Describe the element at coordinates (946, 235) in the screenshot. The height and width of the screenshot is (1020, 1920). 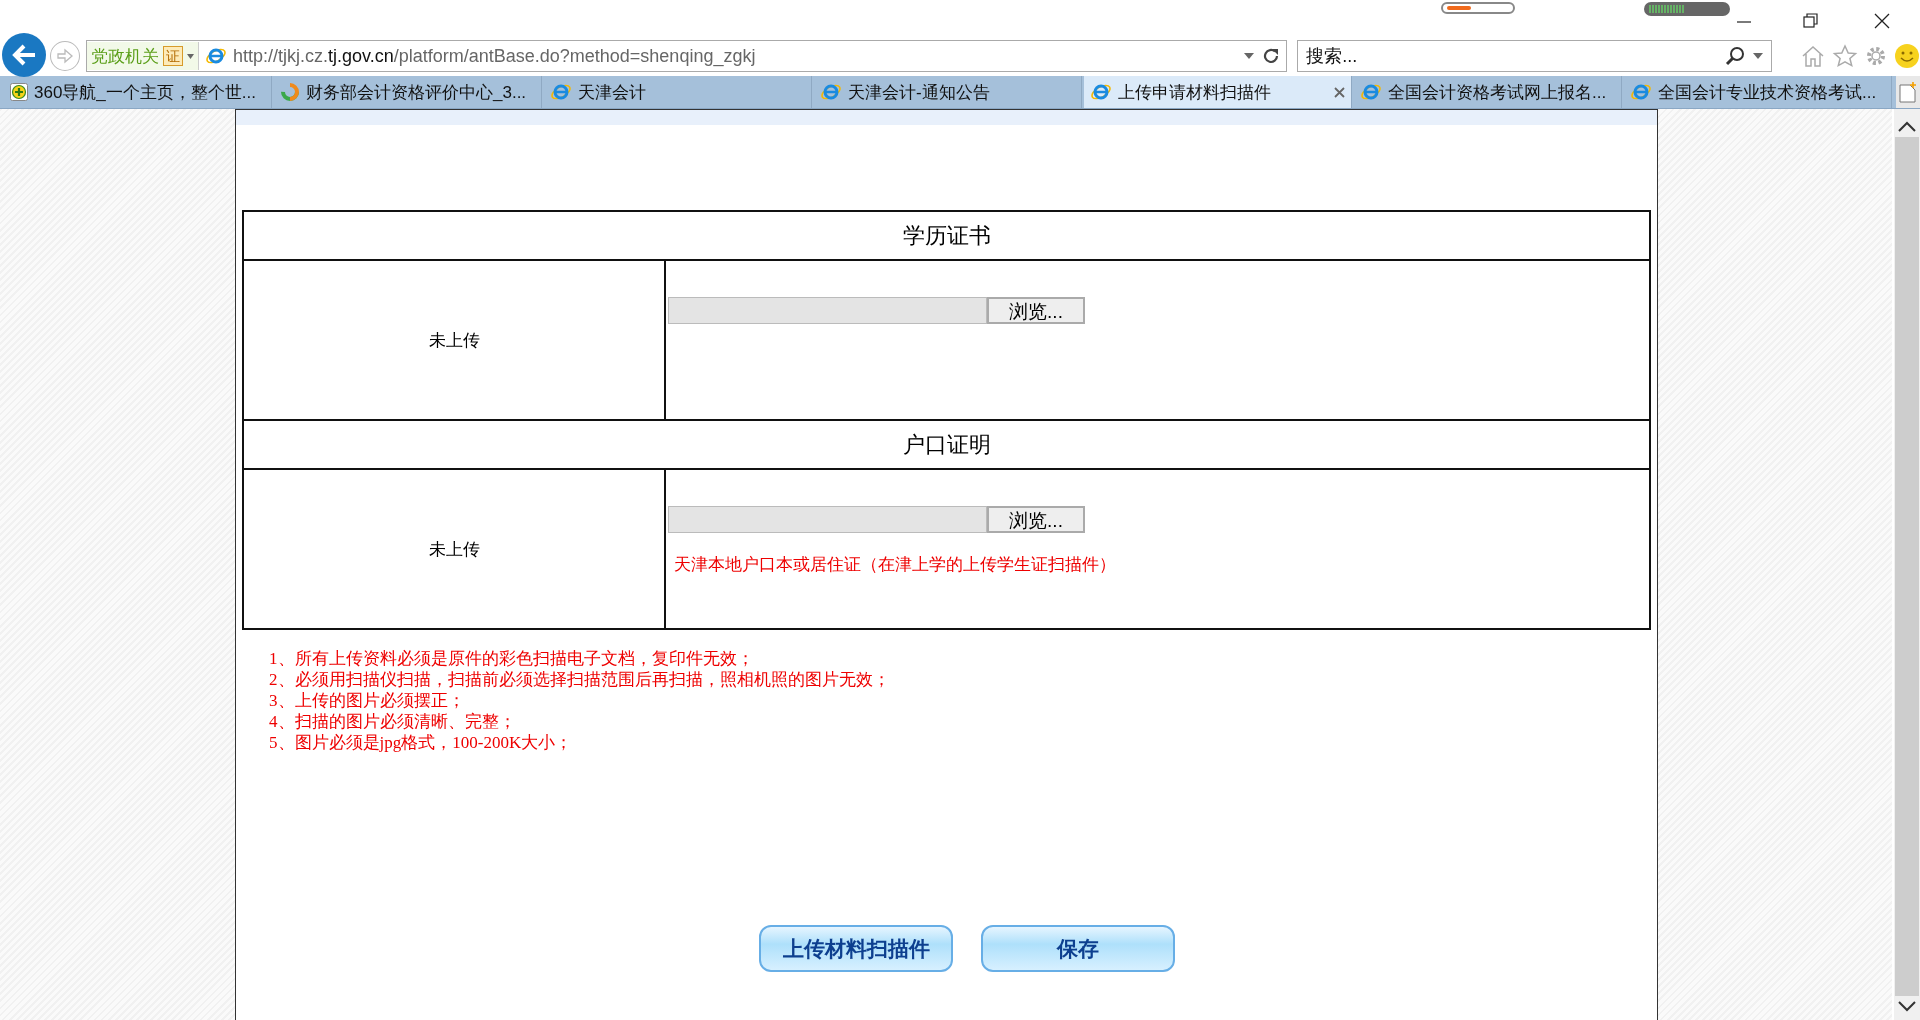
I see `section-title: 学历证书` at that location.